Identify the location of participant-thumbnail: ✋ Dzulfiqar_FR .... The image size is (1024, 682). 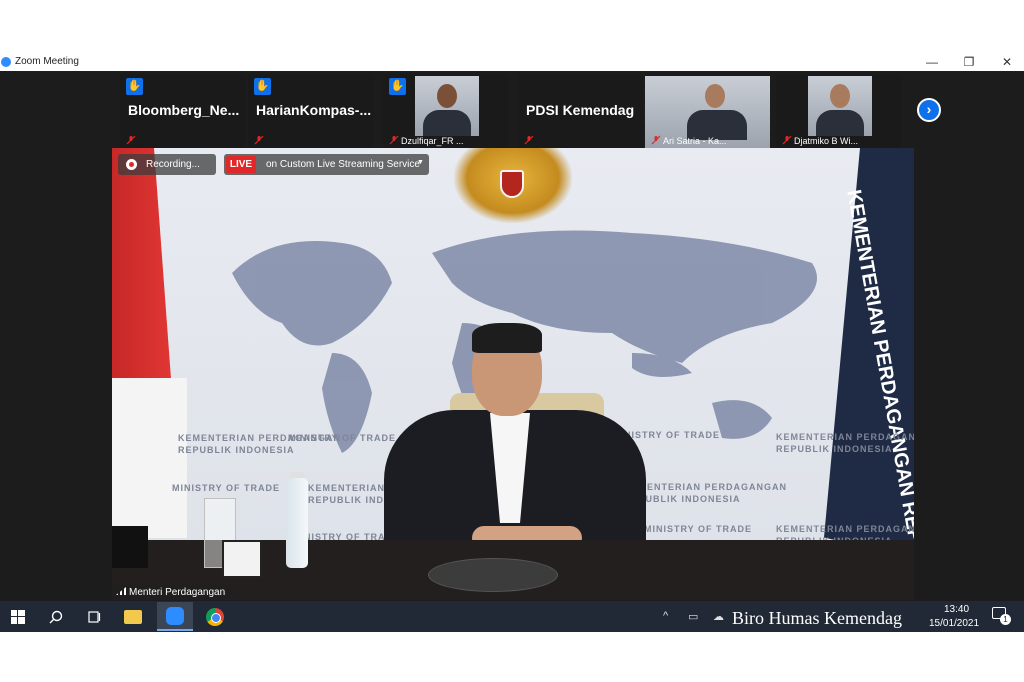
(445, 111).